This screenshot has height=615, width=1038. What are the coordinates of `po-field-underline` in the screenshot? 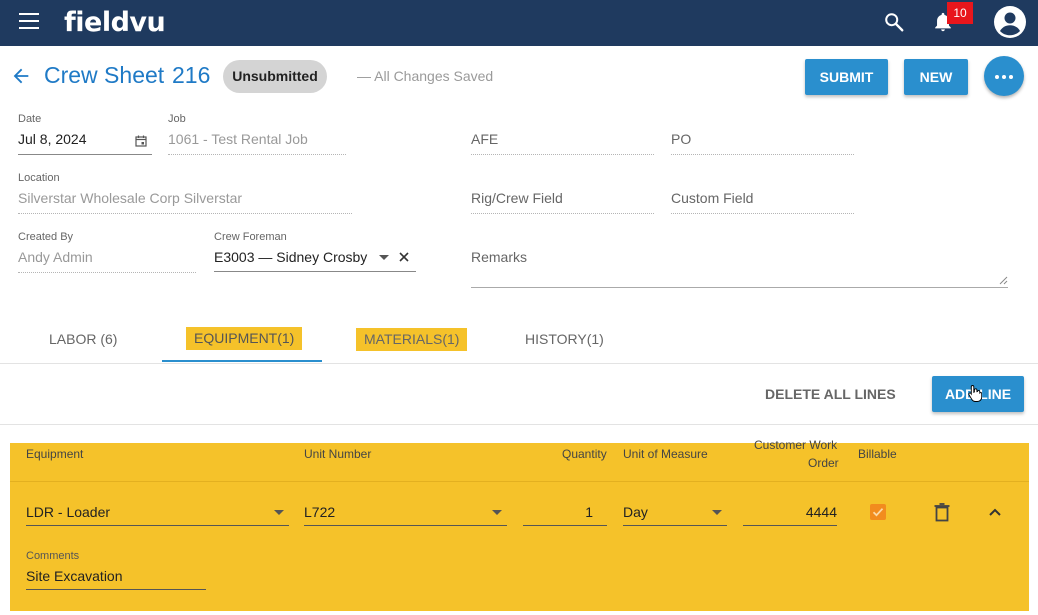 It's located at (762, 154).